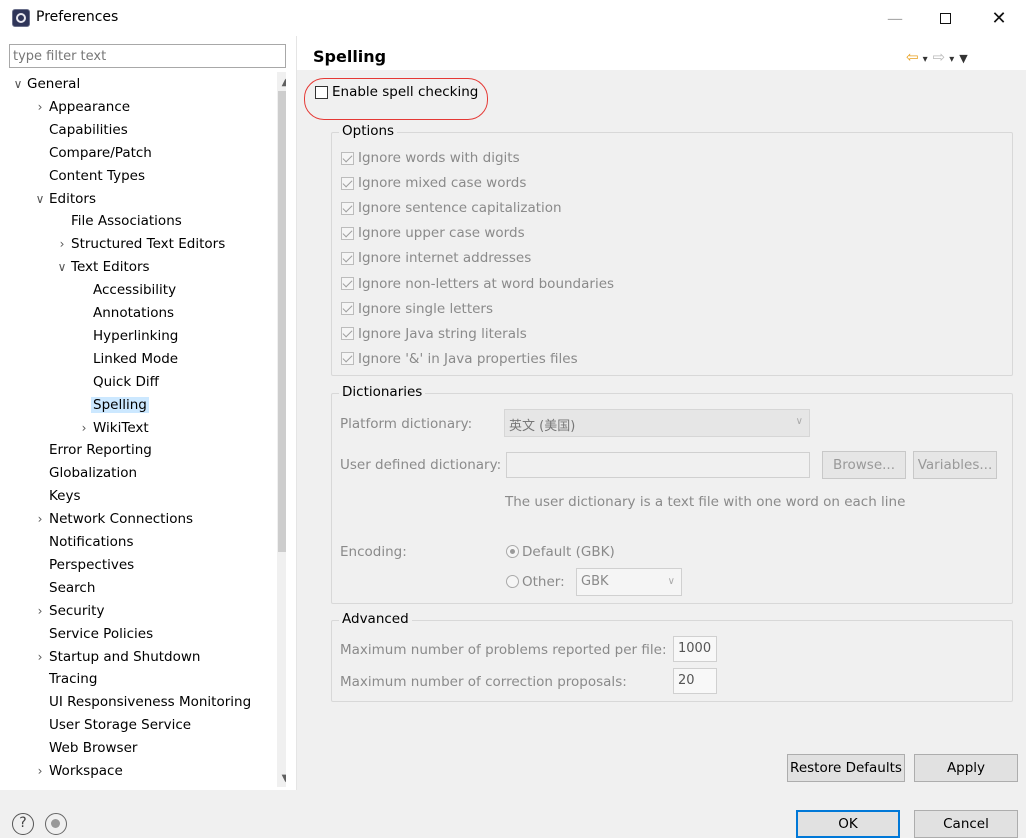 This screenshot has height=838, width=1026. What do you see at coordinates (629, 582) in the screenshot?
I see `other-encoding-combo: GBK ∨` at bounding box center [629, 582].